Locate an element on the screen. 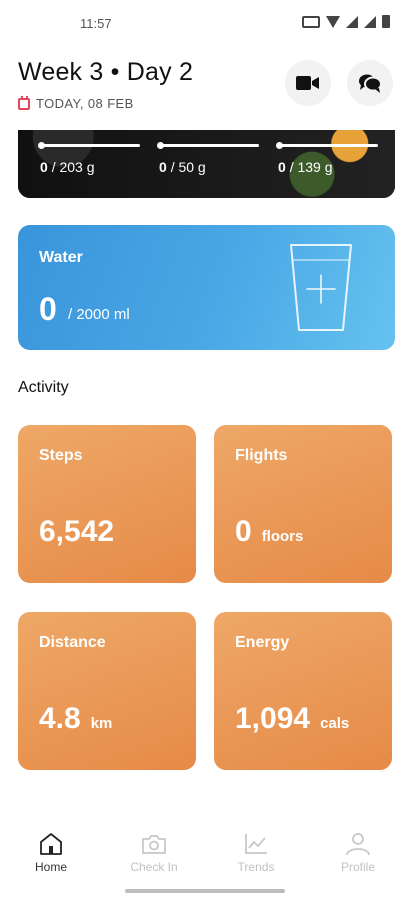 The width and height of the screenshot is (410, 900). chart-icon is located at coordinates (256, 844).